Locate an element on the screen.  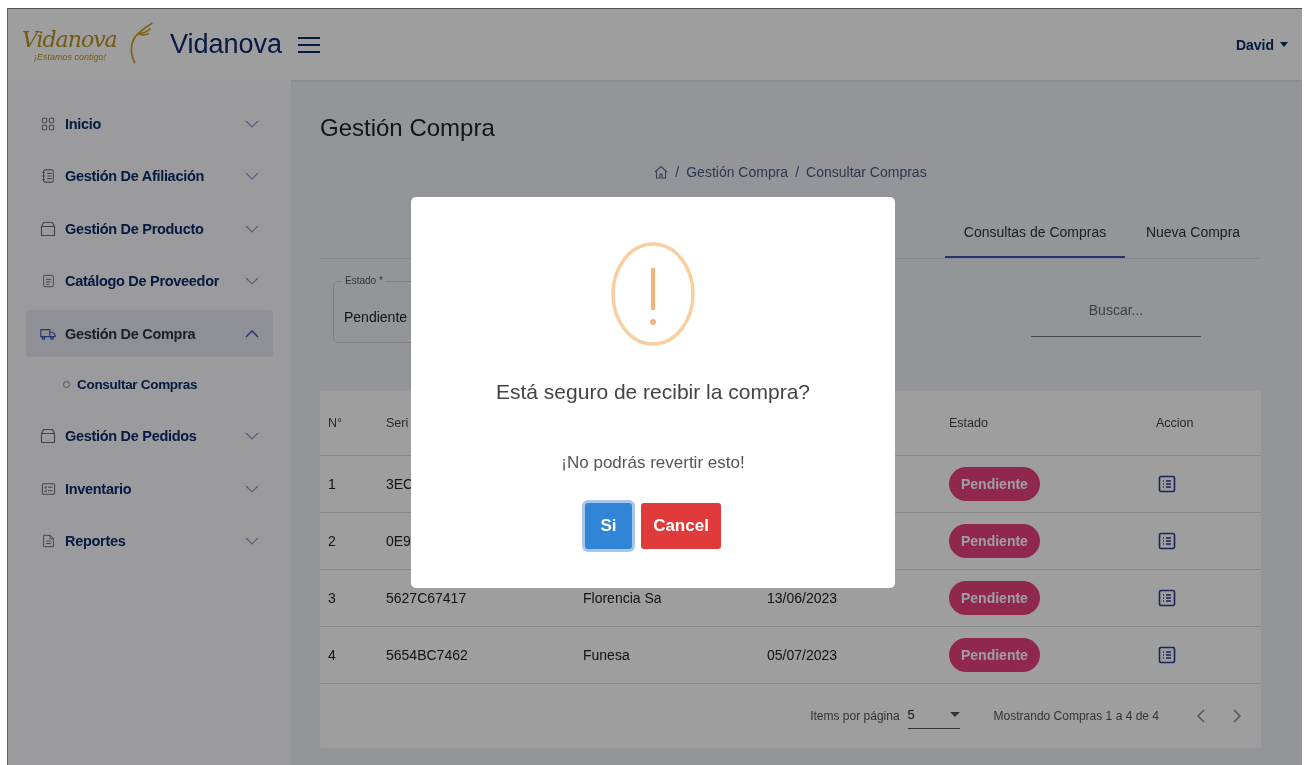
nav-item: Gestión De Producto is located at coordinates (149, 228).